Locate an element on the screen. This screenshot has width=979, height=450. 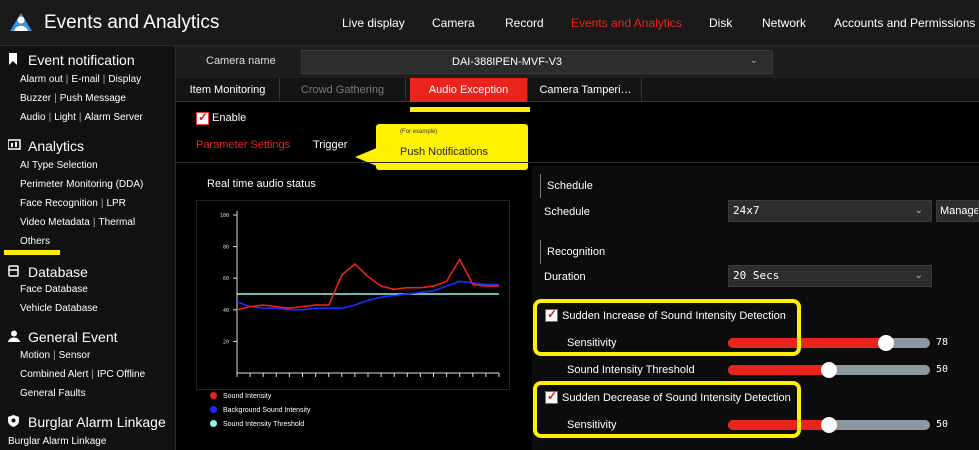
manage-button: Manage is located at coordinates (957, 211).